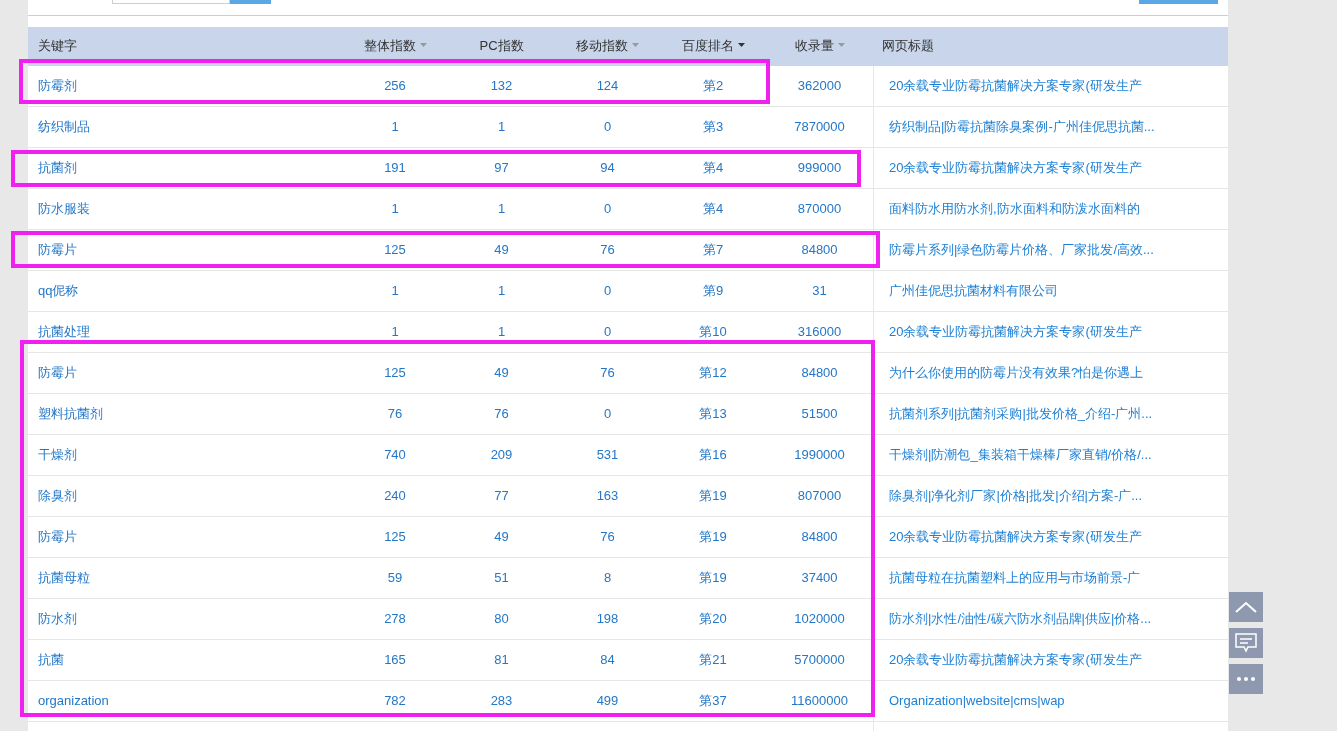 The image size is (1337, 731). I want to click on column-header: 收录量, so click(814, 45).